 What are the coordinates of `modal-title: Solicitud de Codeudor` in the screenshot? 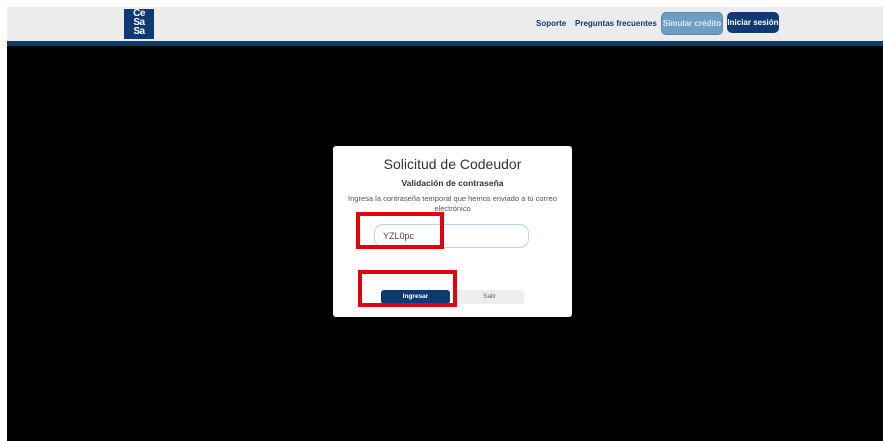 It's located at (452, 164).